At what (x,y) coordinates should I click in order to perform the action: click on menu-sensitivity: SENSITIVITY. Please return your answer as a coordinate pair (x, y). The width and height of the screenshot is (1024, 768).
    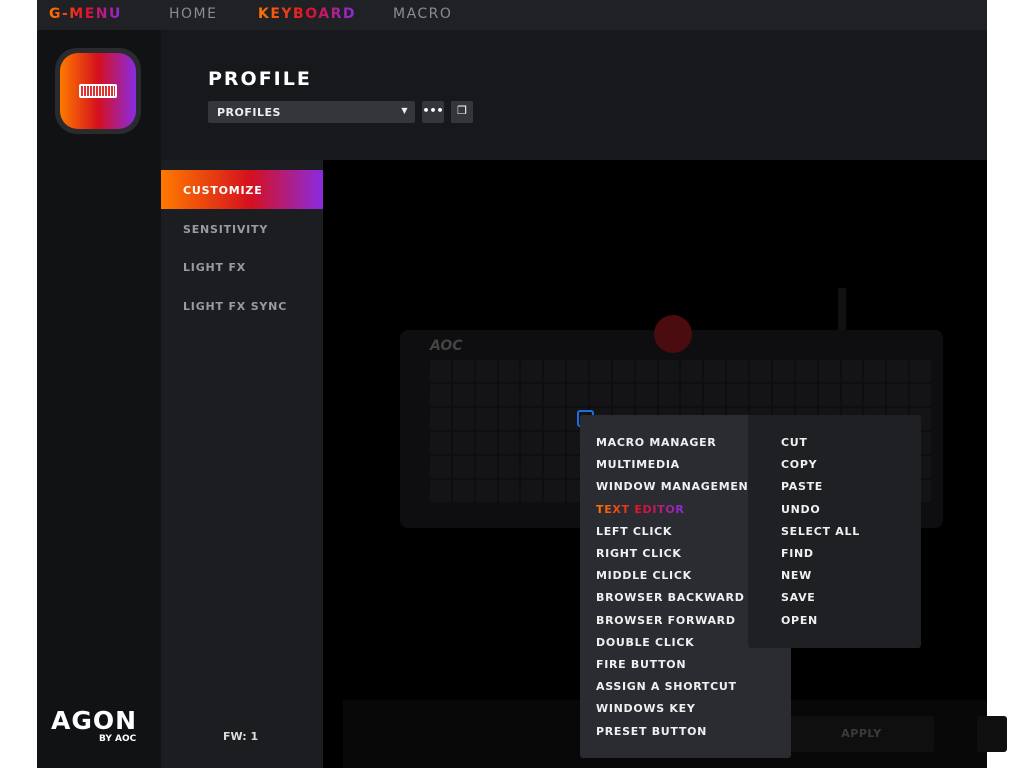
    Looking at the image, I should click on (242, 228).